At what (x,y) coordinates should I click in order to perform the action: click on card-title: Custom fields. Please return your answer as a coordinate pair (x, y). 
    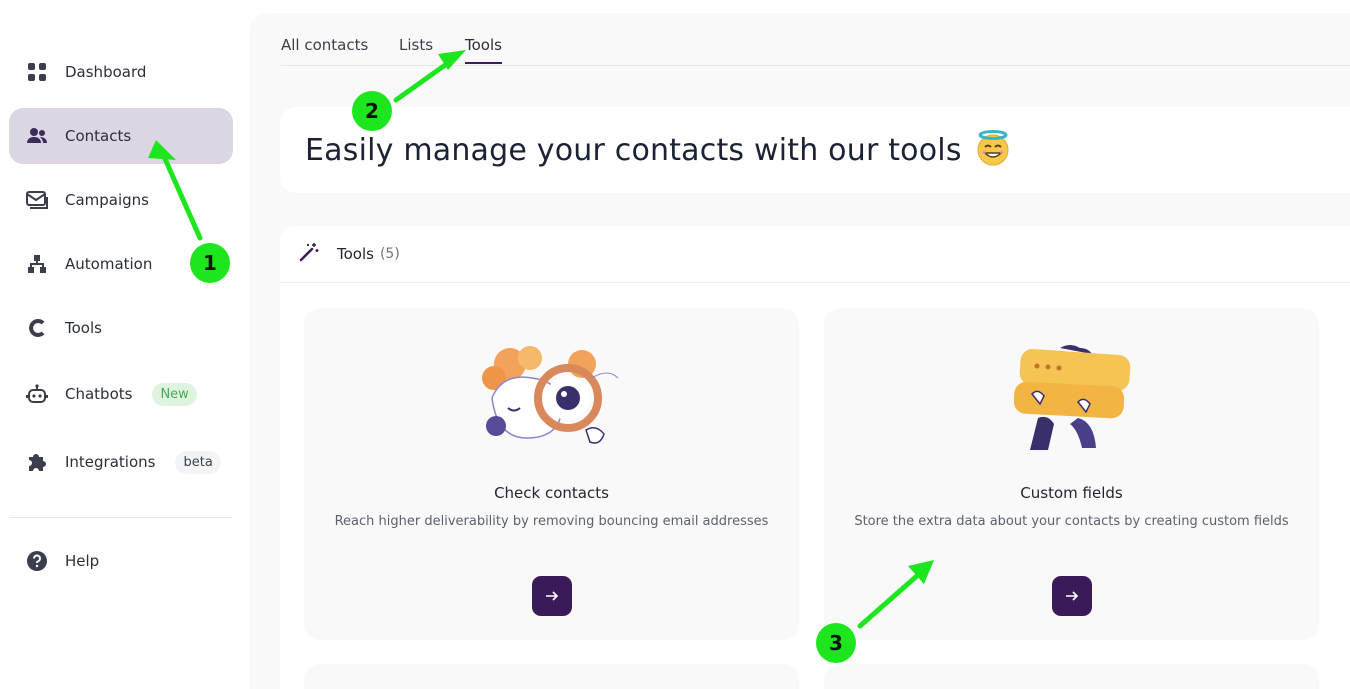
    Looking at the image, I should click on (1071, 493).